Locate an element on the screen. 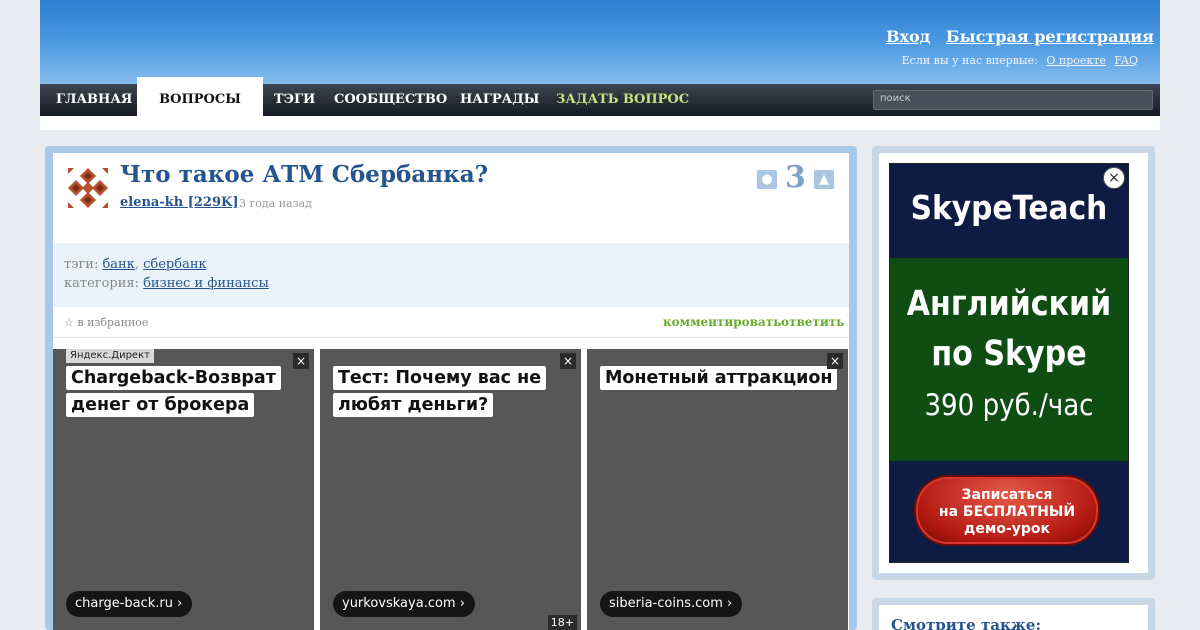 This screenshot has width=1200, height=630. ad-headline: Монетный аттракцион is located at coordinates (720, 378).